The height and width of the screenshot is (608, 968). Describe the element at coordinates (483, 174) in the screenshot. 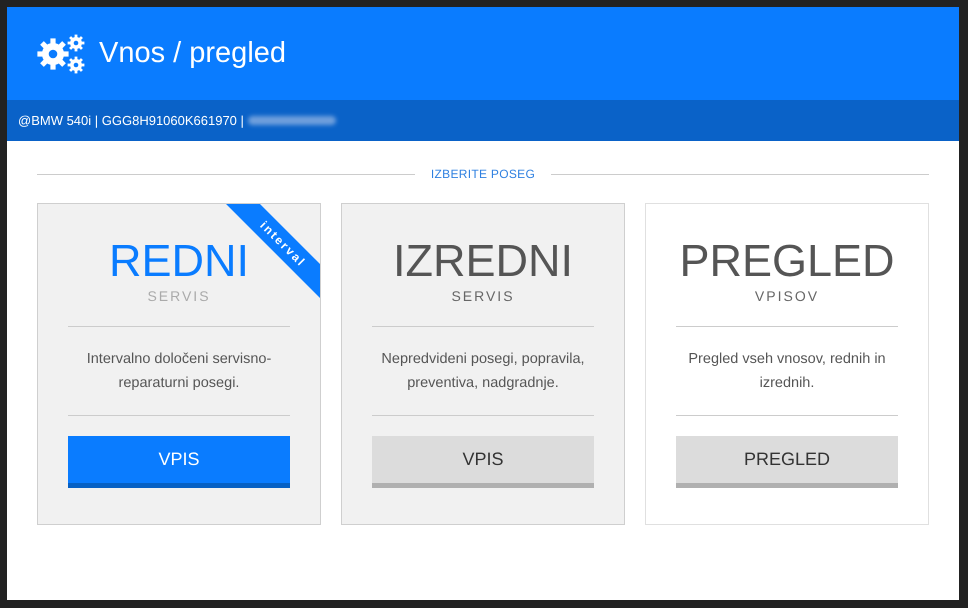

I see `section-label: IZBERITE POSEG` at that location.